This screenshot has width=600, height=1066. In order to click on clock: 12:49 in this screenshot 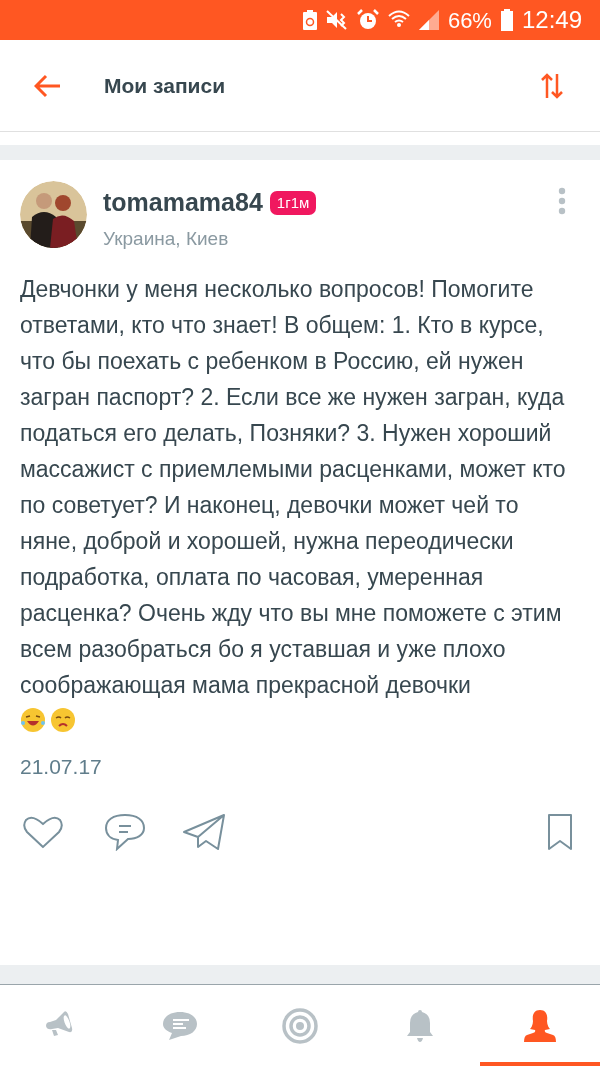, I will do `click(551, 20)`.